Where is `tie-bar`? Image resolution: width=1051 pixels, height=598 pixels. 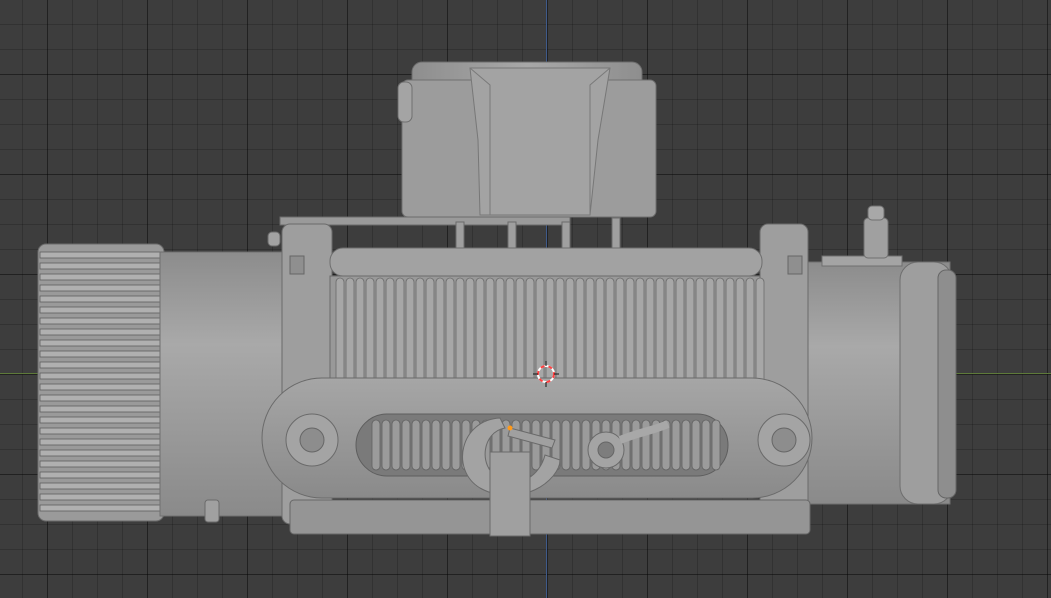 tie-bar is located at coordinates (546, 262).